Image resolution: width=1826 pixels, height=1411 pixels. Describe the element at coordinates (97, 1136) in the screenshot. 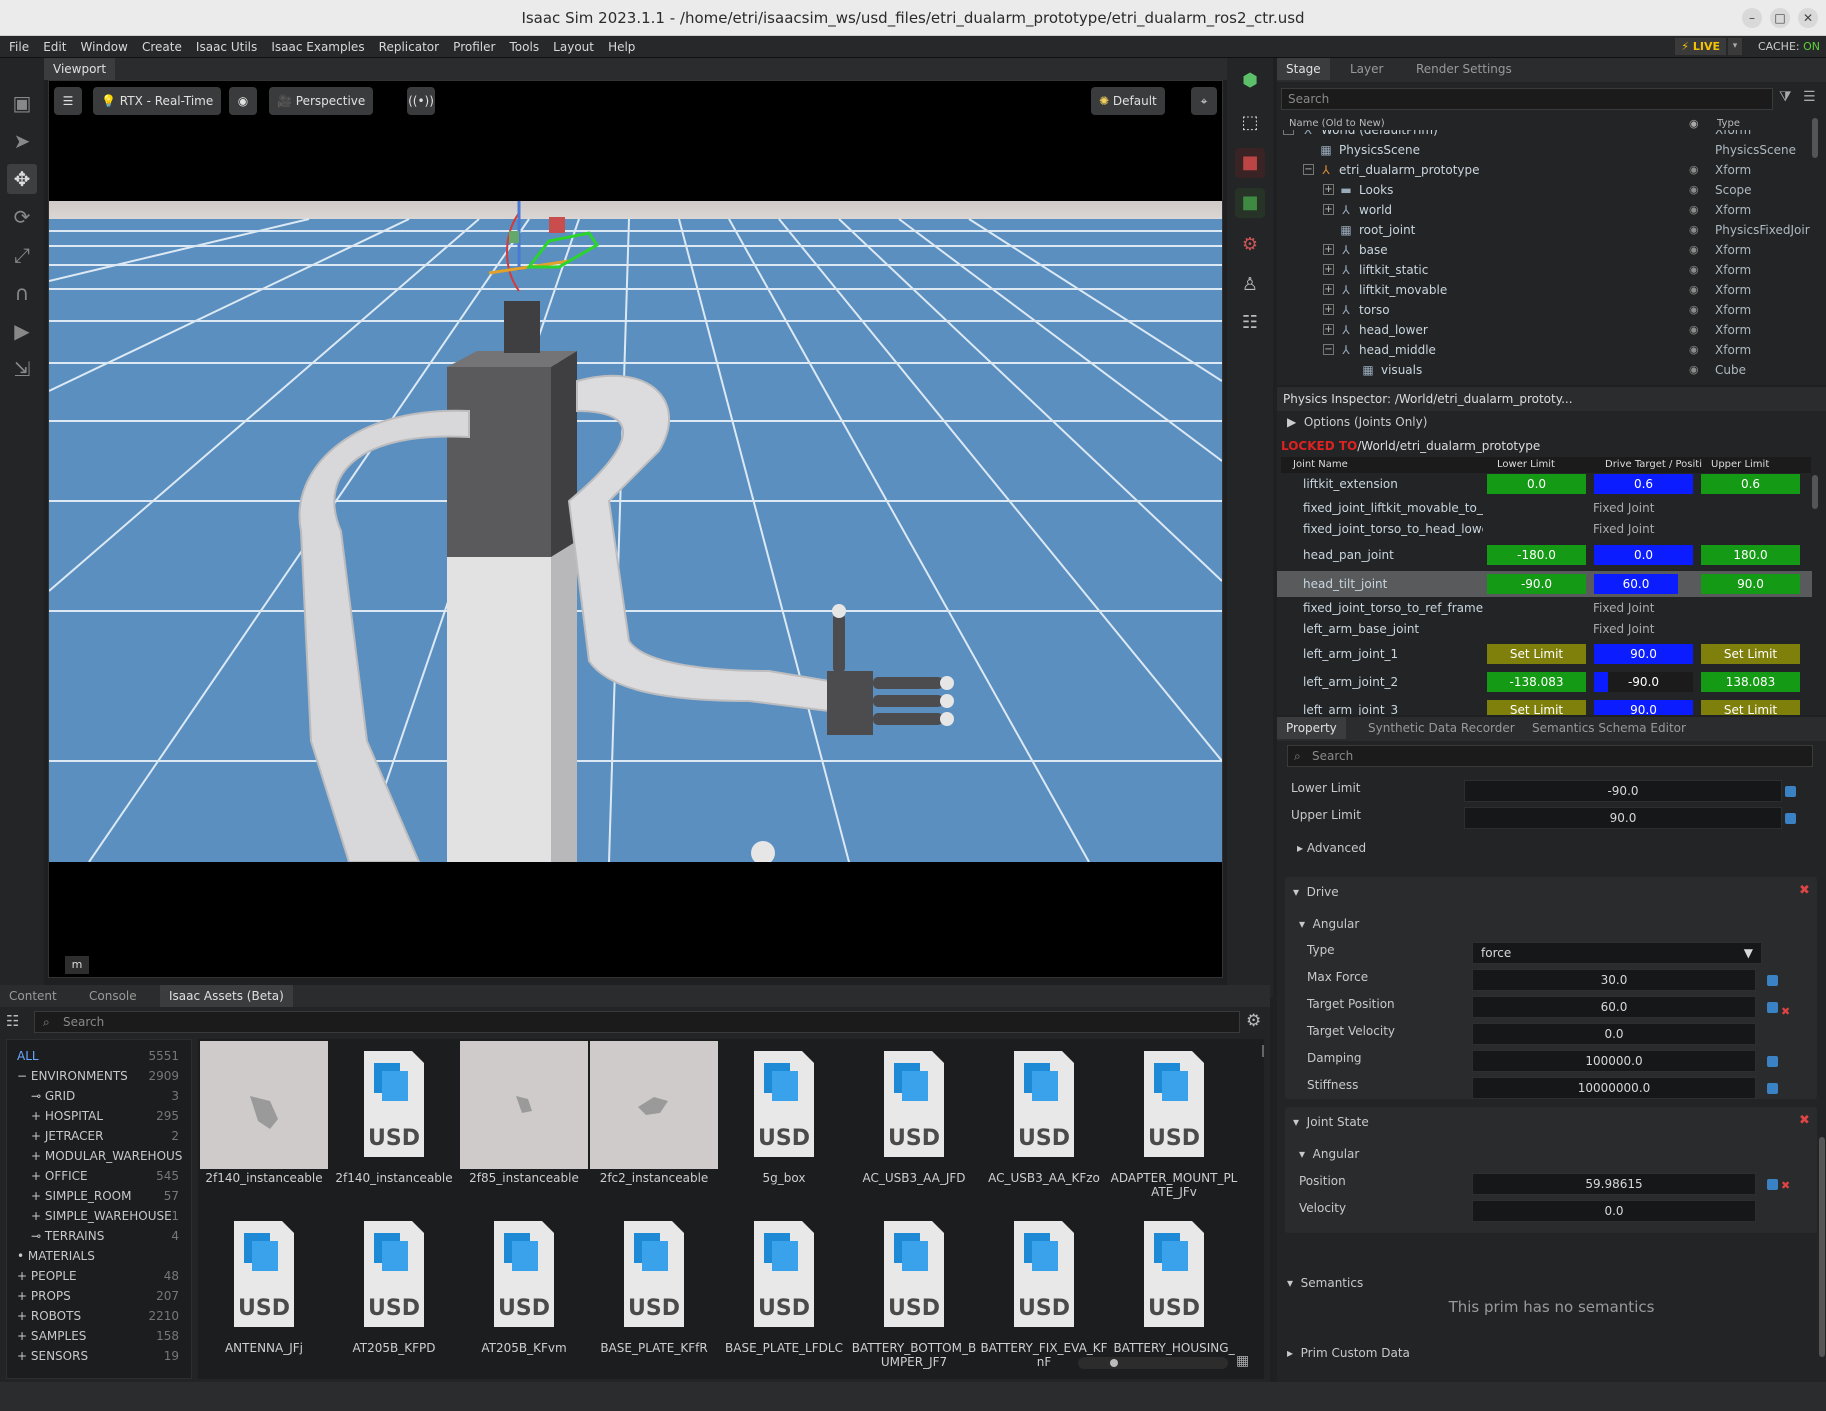

I see `category-item: + JETRACER 2` at that location.